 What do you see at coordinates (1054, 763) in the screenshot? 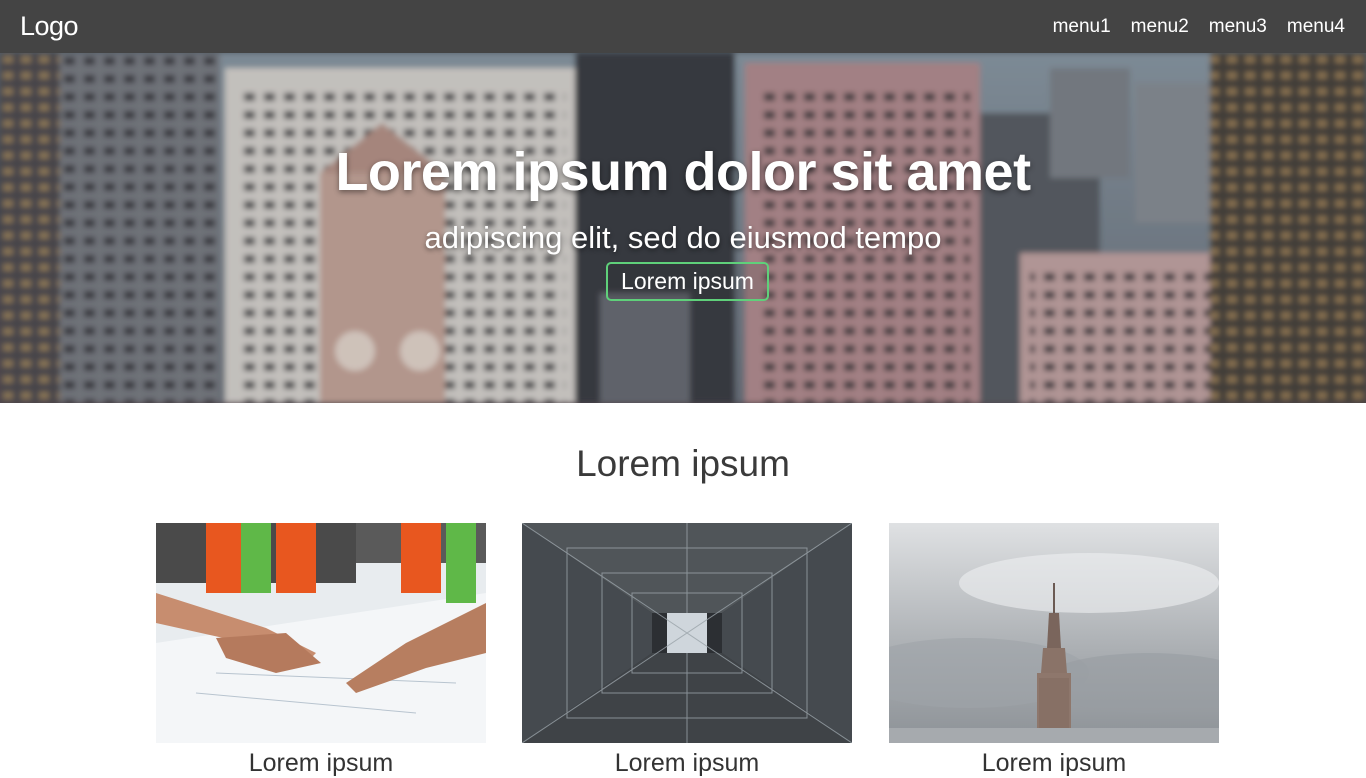
I see `card-3-title: Lorem ipsum` at bounding box center [1054, 763].